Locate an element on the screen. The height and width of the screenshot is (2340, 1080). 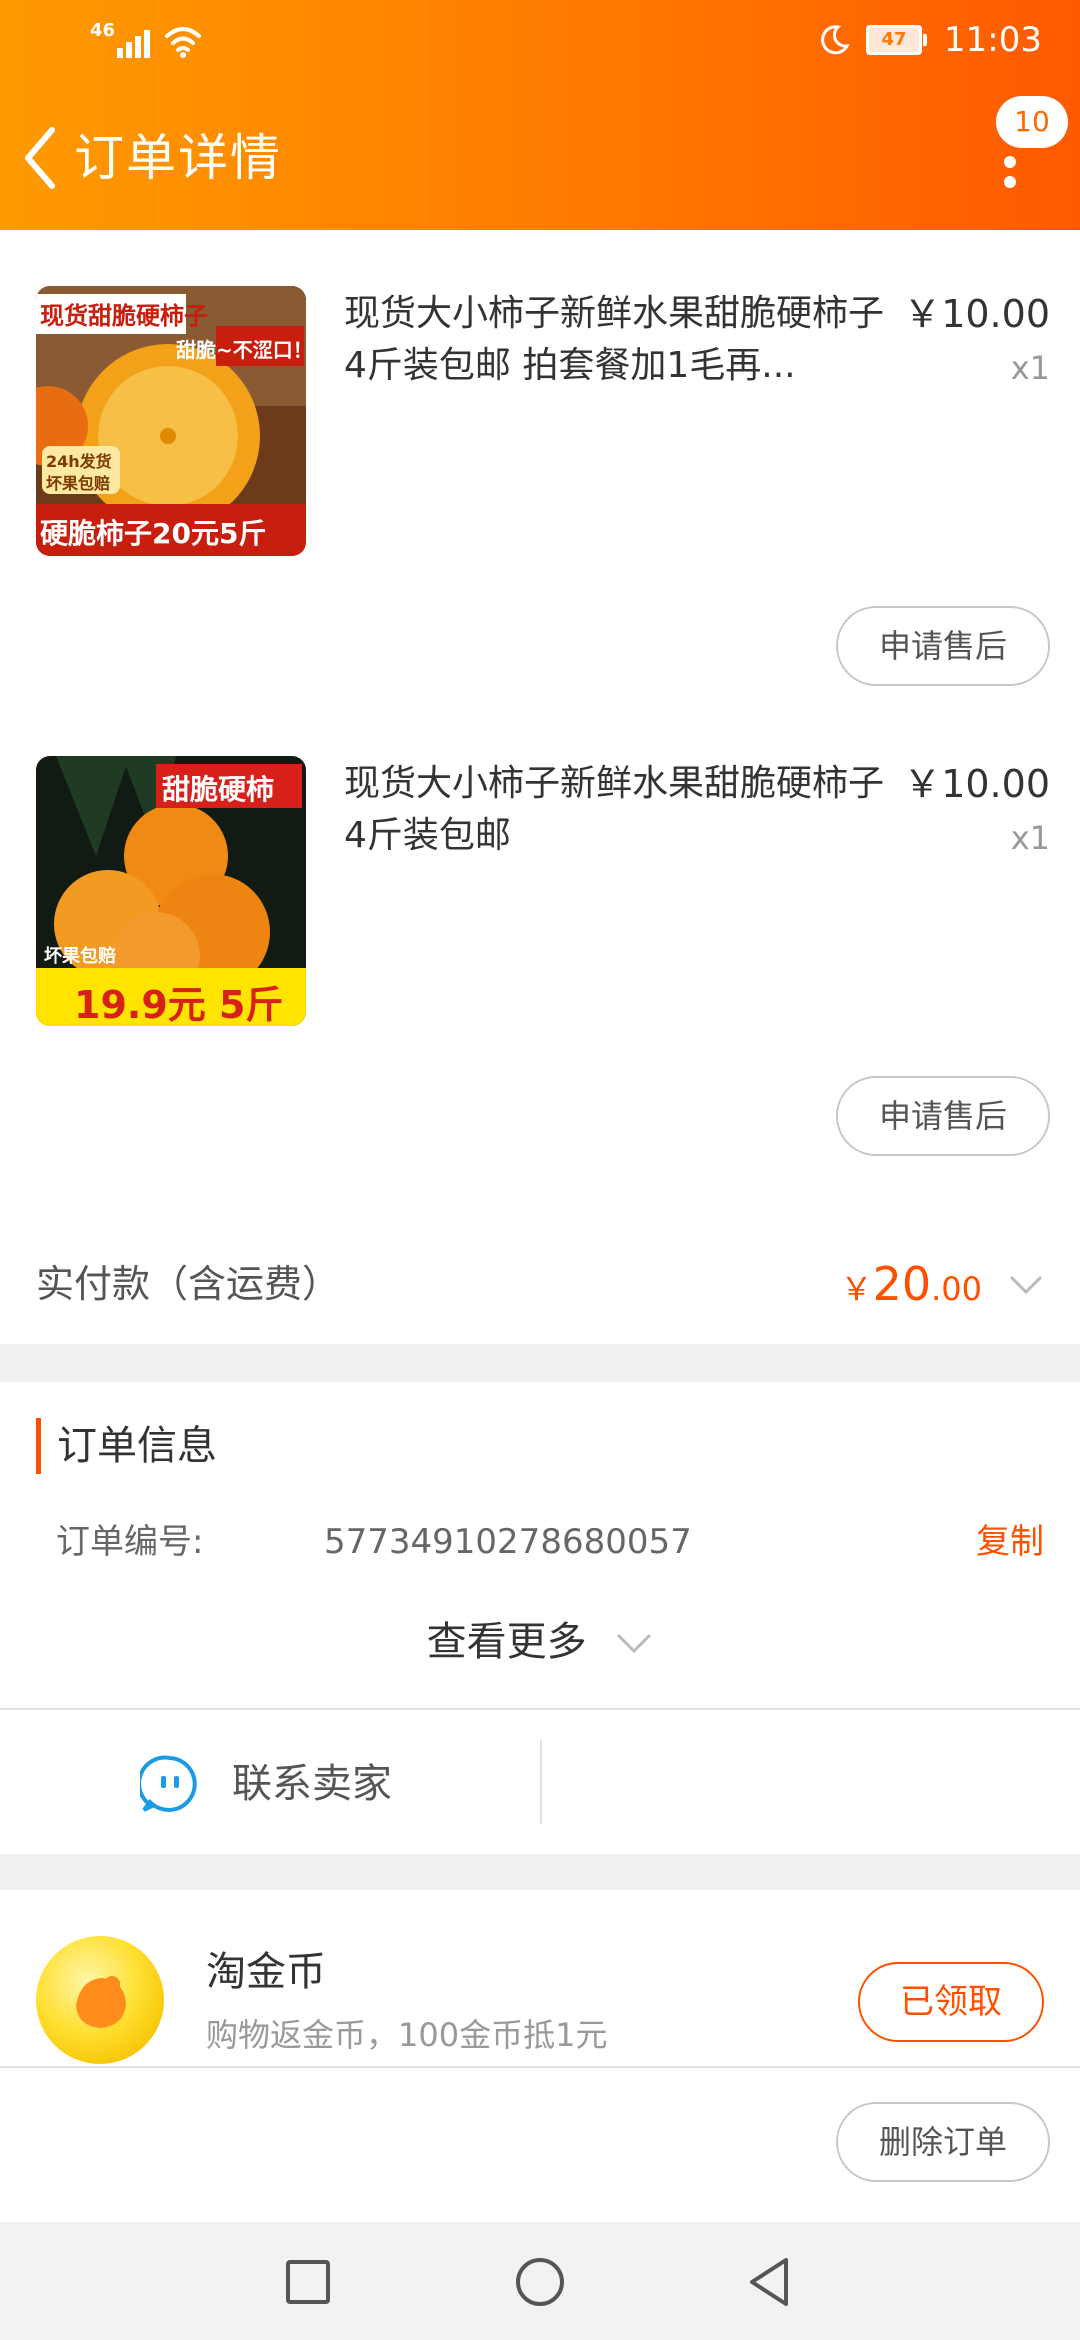
wifi-icon is located at coordinates (183, 42).